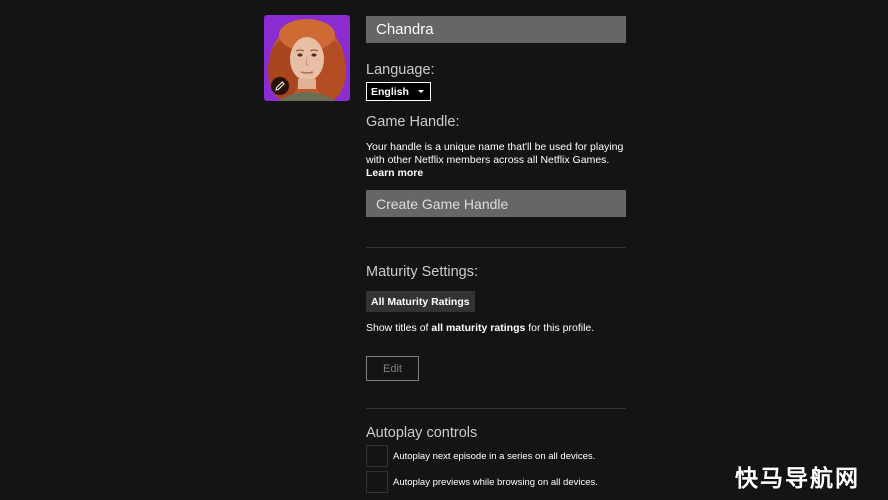  What do you see at coordinates (400, 70) in the screenshot?
I see `language-label: Language:` at bounding box center [400, 70].